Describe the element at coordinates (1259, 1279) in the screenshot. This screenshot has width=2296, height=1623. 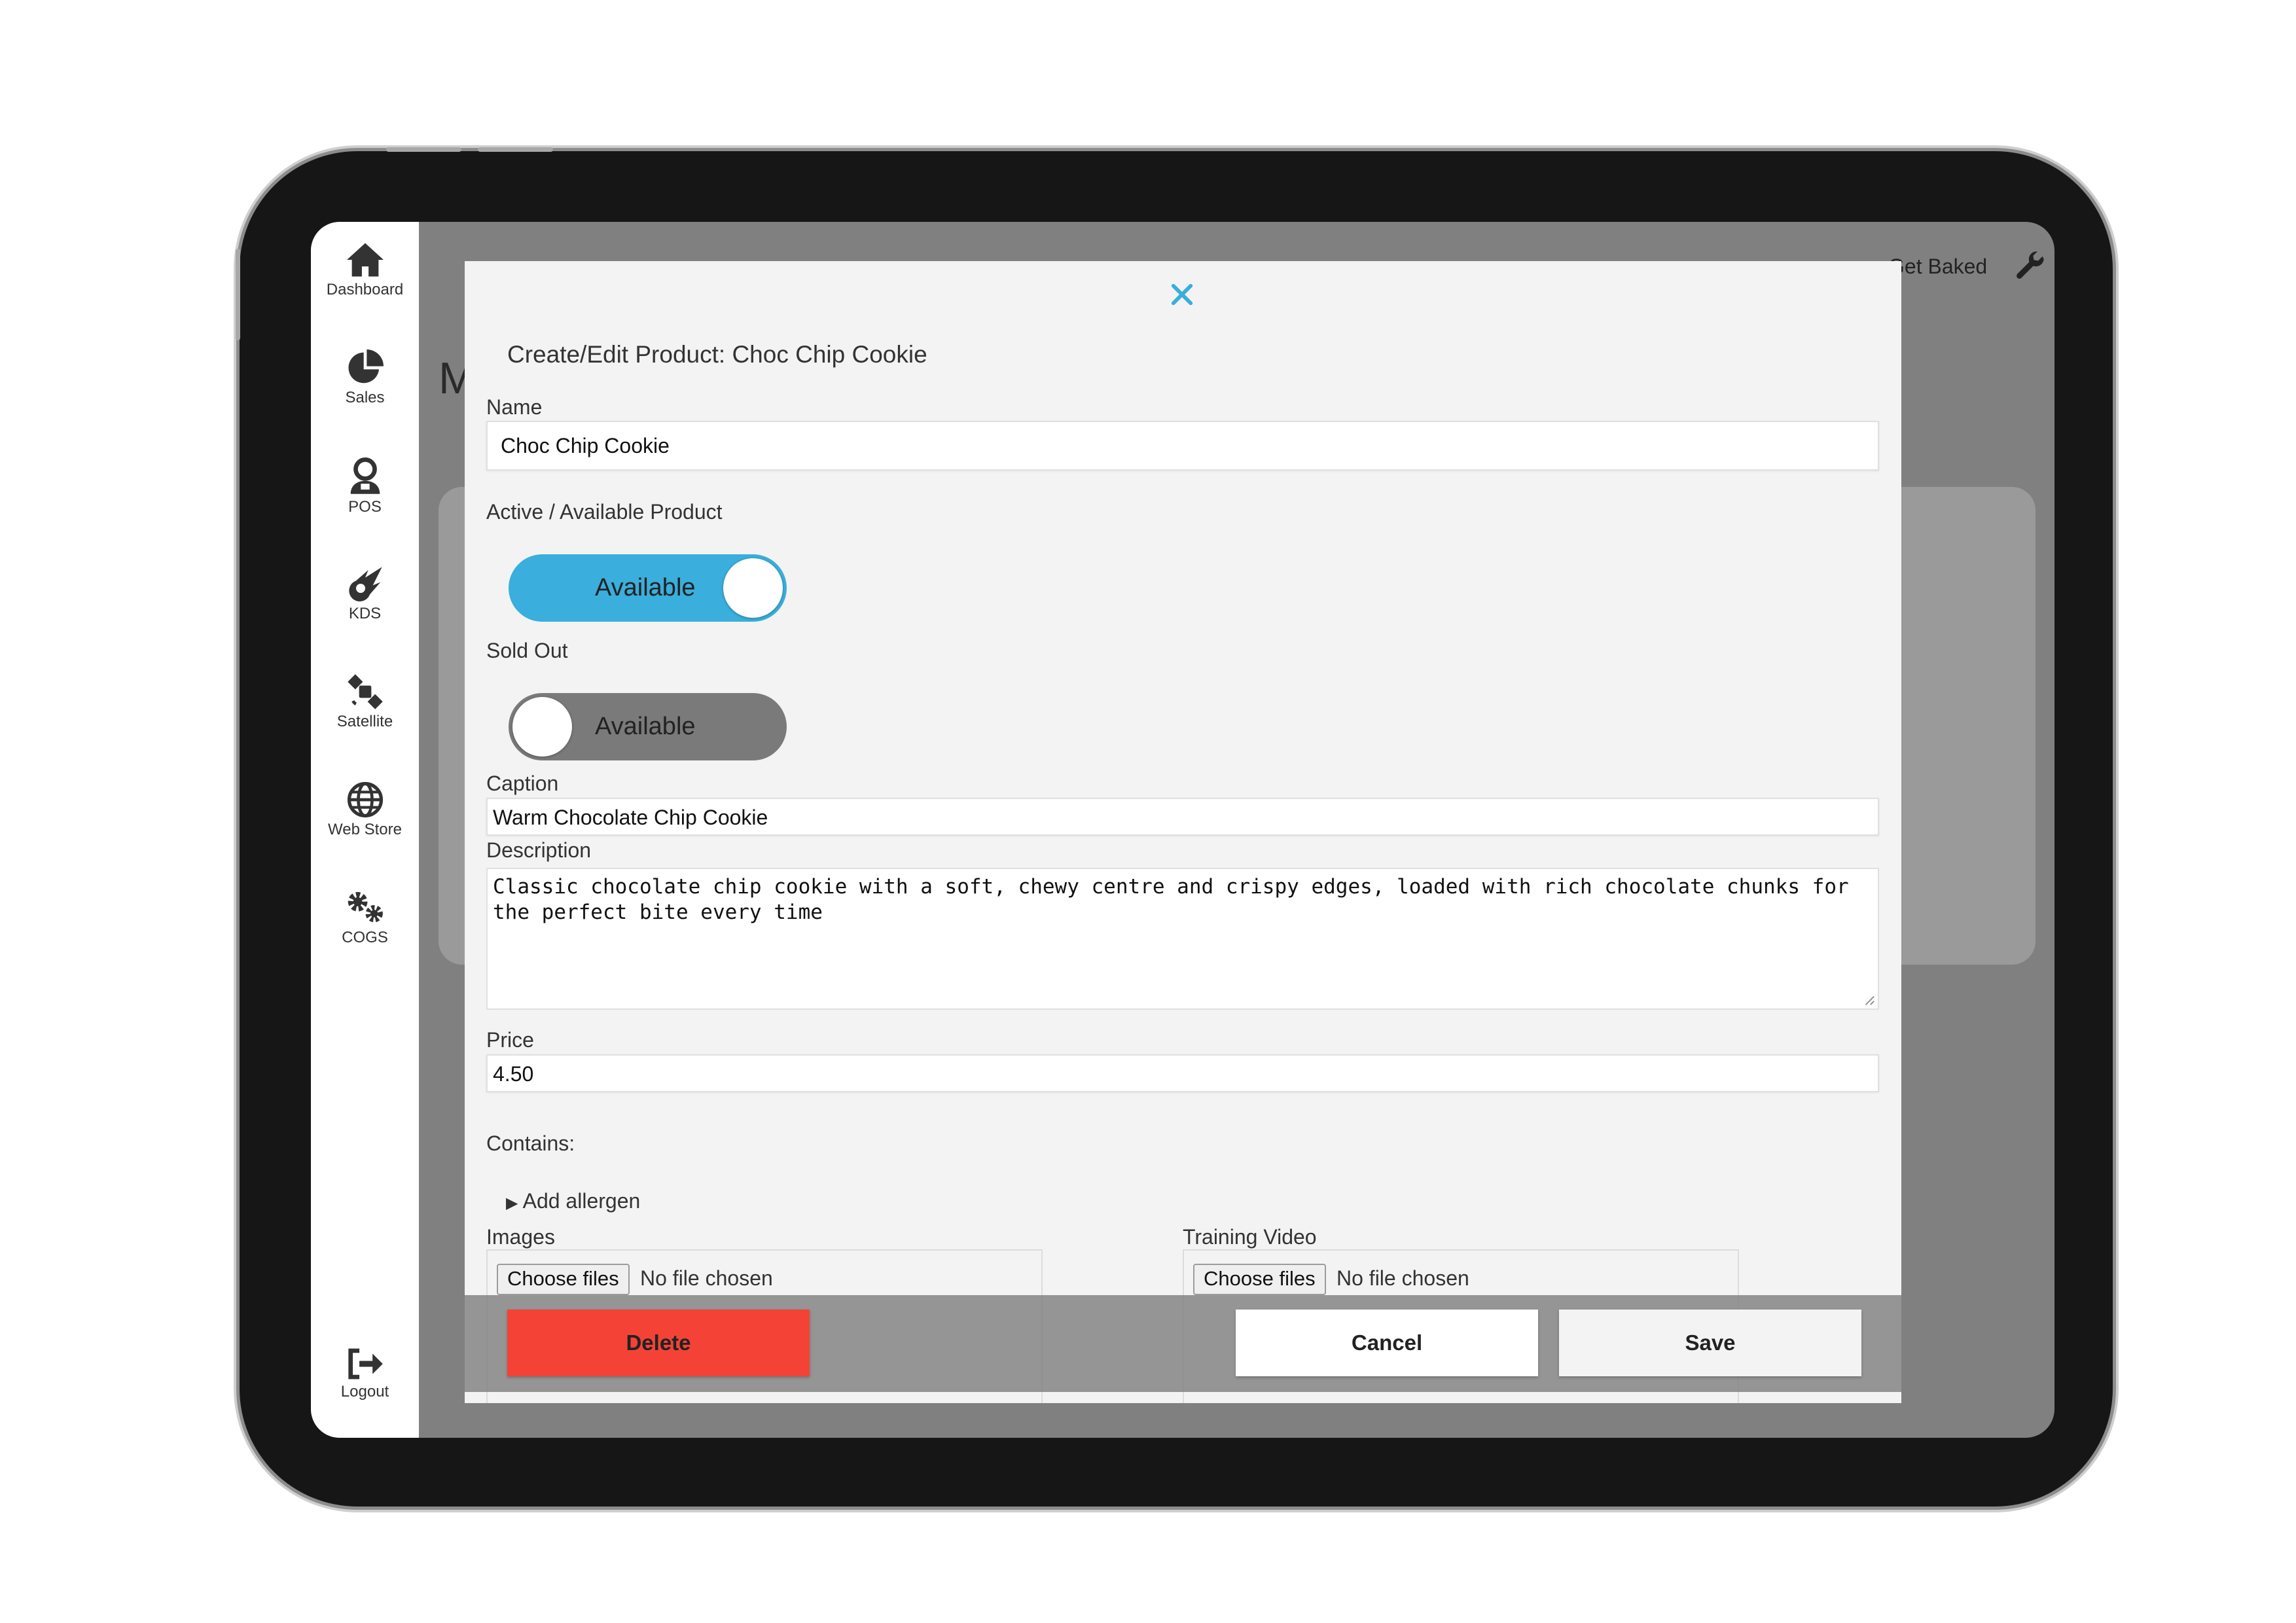
I see `video-choose-files-button: Choose files` at that location.